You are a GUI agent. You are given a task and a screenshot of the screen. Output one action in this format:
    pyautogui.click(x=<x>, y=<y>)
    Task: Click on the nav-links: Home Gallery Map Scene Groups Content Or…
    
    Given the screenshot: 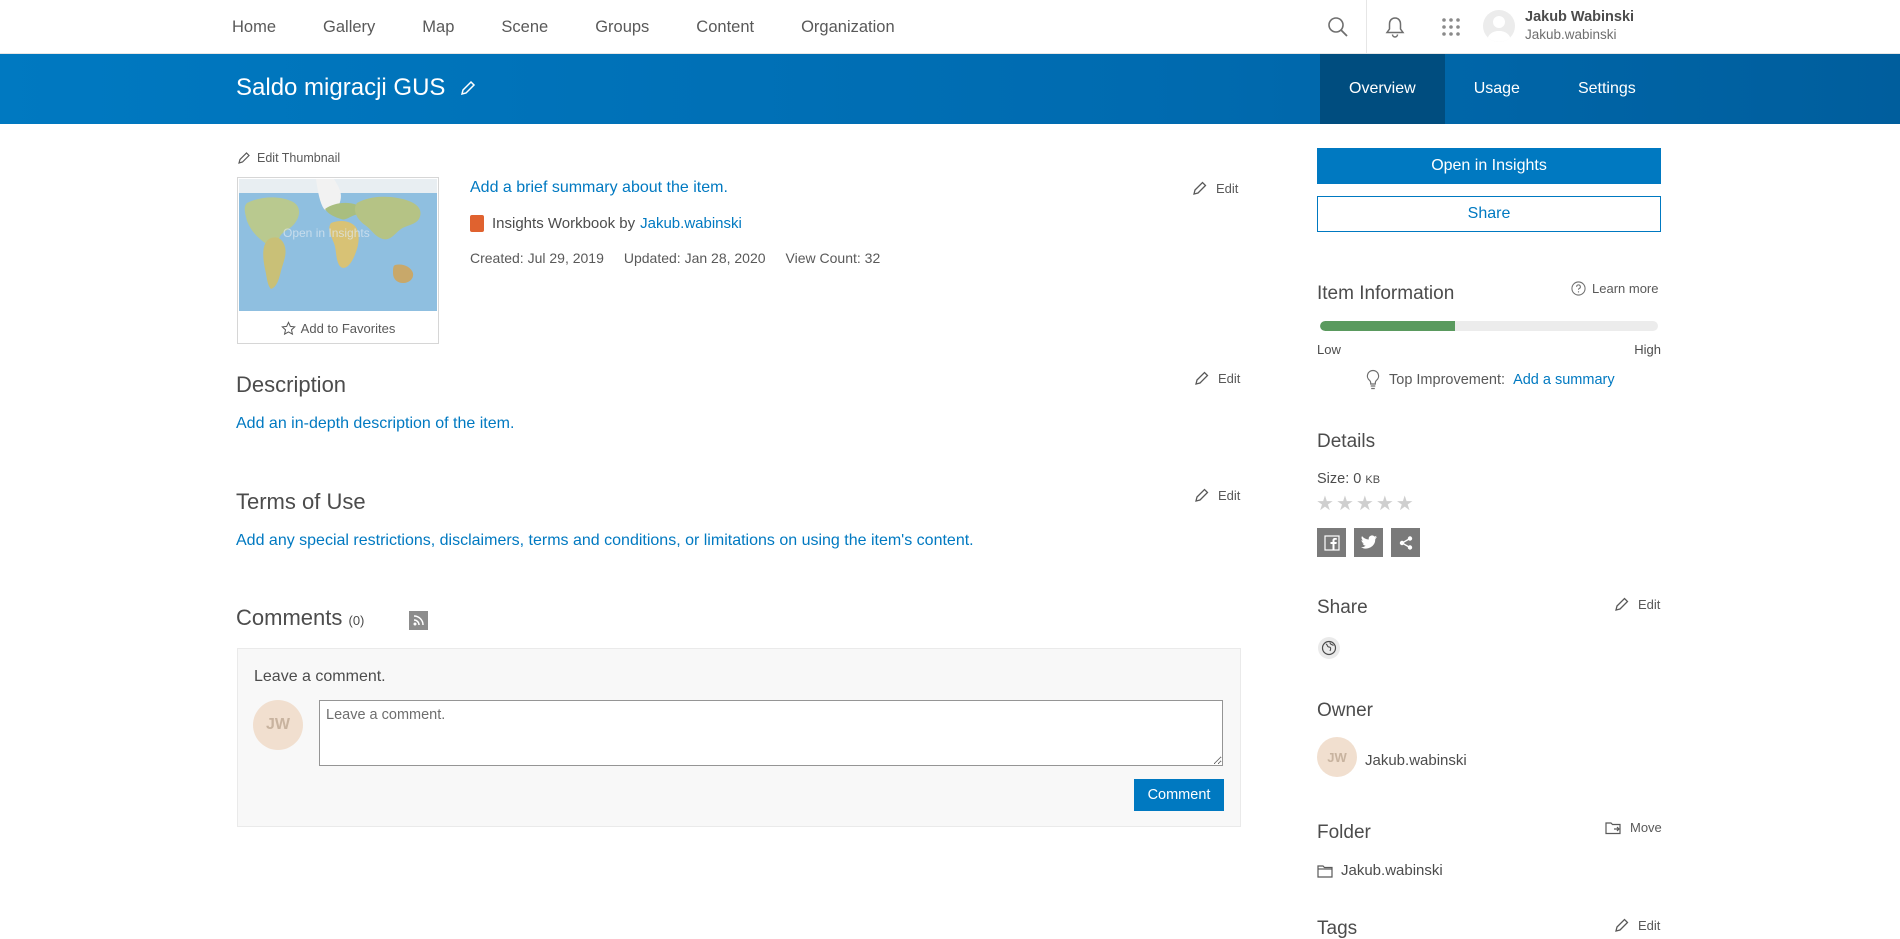 What is the action you would take?
    pyautogui.click(x=587, y=27)
    